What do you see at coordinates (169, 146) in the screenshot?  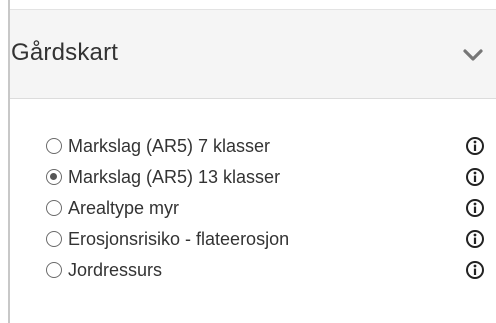 I see `layer-label: Markslag (AR5) 7 klasser` at bounding box center [169, 146].